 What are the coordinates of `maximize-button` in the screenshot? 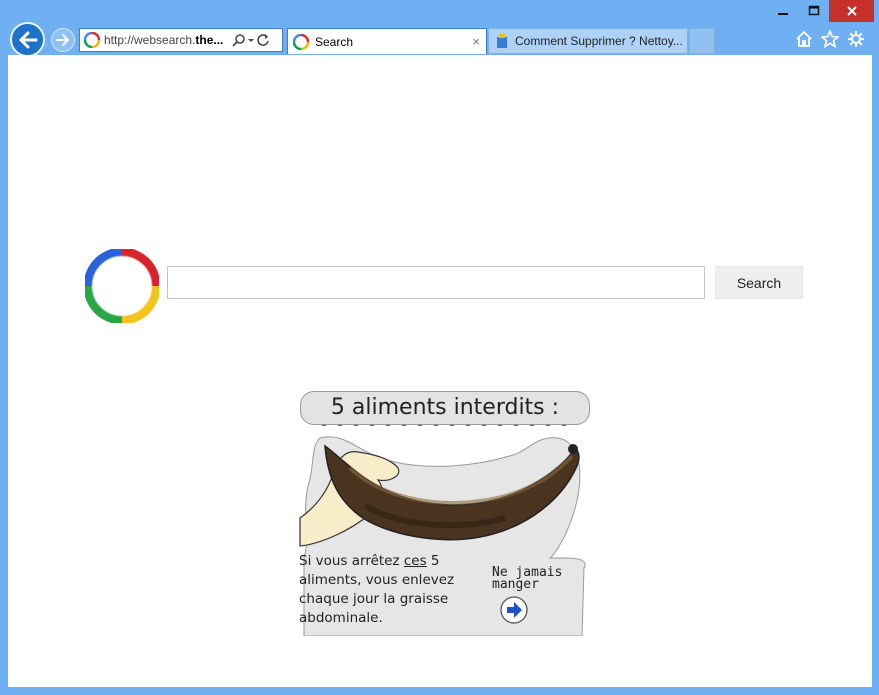 It's located at (813, 11).